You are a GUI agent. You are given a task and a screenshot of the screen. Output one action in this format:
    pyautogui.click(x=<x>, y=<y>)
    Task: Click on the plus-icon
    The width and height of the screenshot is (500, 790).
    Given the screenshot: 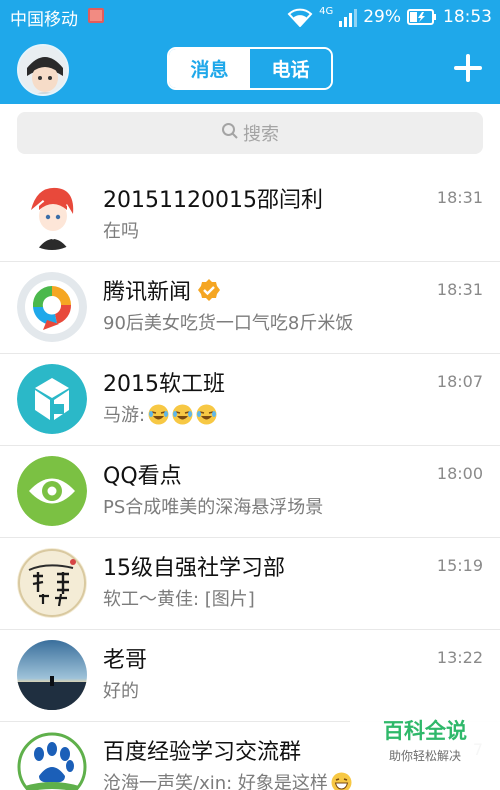 What is the action you would take?
    pyautogui.click(x=468, y=68)
    